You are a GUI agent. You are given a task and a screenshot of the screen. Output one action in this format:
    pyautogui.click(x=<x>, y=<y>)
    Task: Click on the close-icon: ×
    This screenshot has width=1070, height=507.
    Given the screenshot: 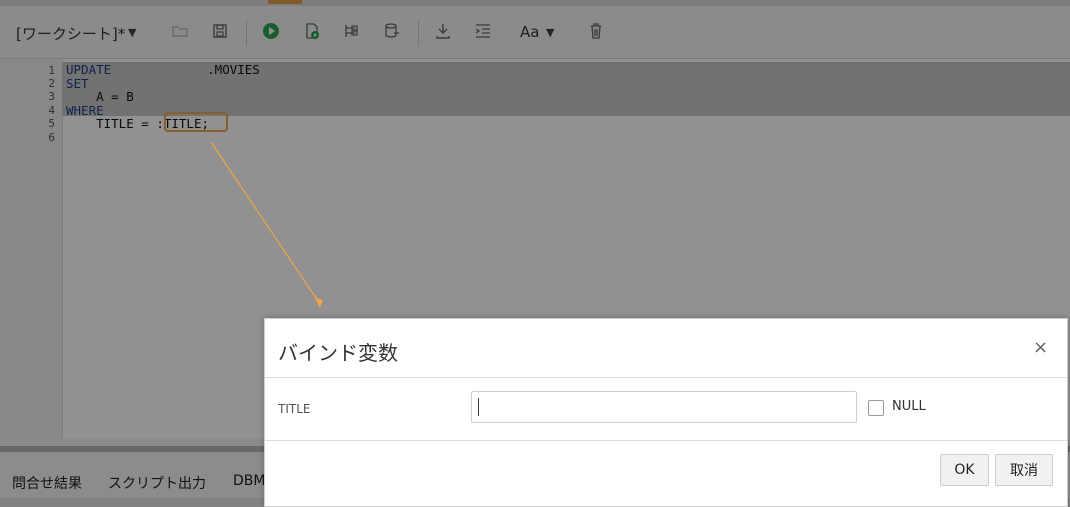 What is the action you would take?
    pyautogui.click(x=1040, y=347)
    